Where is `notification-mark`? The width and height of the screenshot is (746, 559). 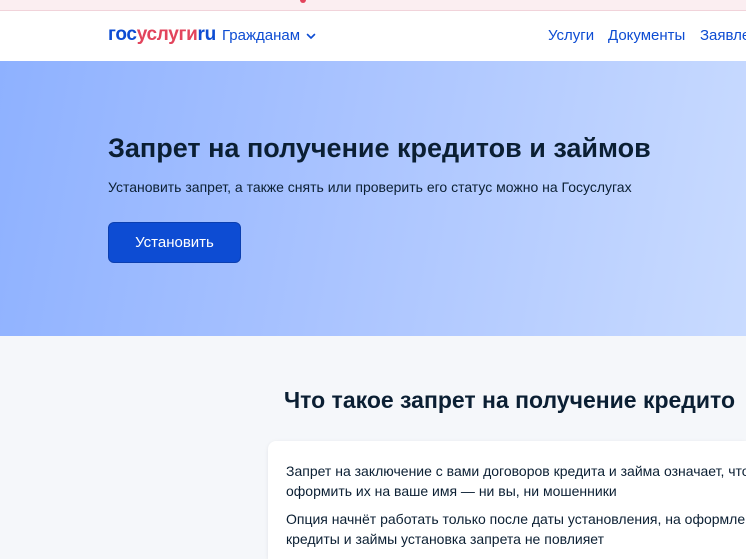
notification-mark is located at coordinates (303, 1).